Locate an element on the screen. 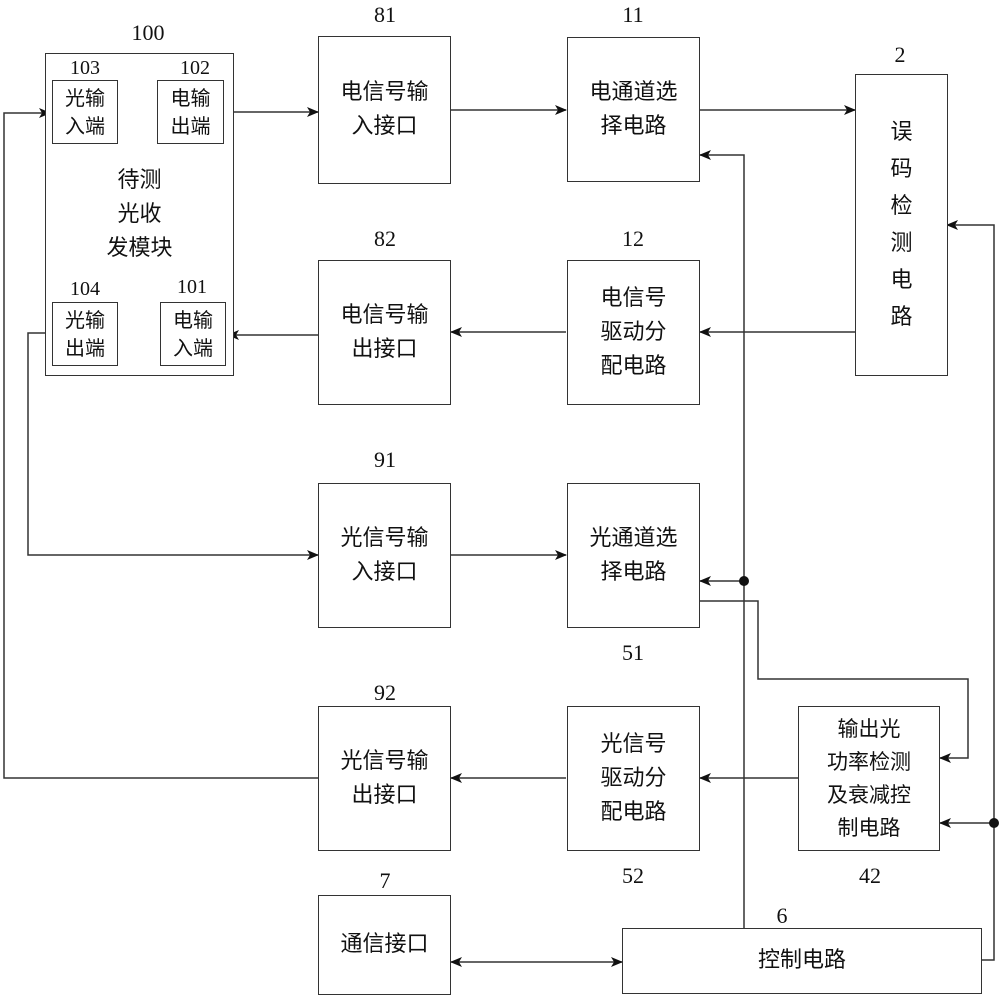  electrical-input-interface-block: 电信号输 入接口 is located at coordinates (384, 110).